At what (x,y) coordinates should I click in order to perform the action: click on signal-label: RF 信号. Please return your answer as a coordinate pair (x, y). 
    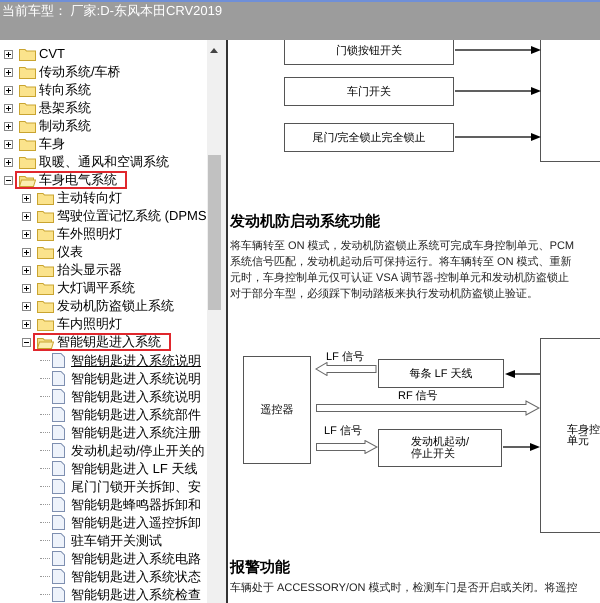
    Looking at the image, I should click on (418, 396).